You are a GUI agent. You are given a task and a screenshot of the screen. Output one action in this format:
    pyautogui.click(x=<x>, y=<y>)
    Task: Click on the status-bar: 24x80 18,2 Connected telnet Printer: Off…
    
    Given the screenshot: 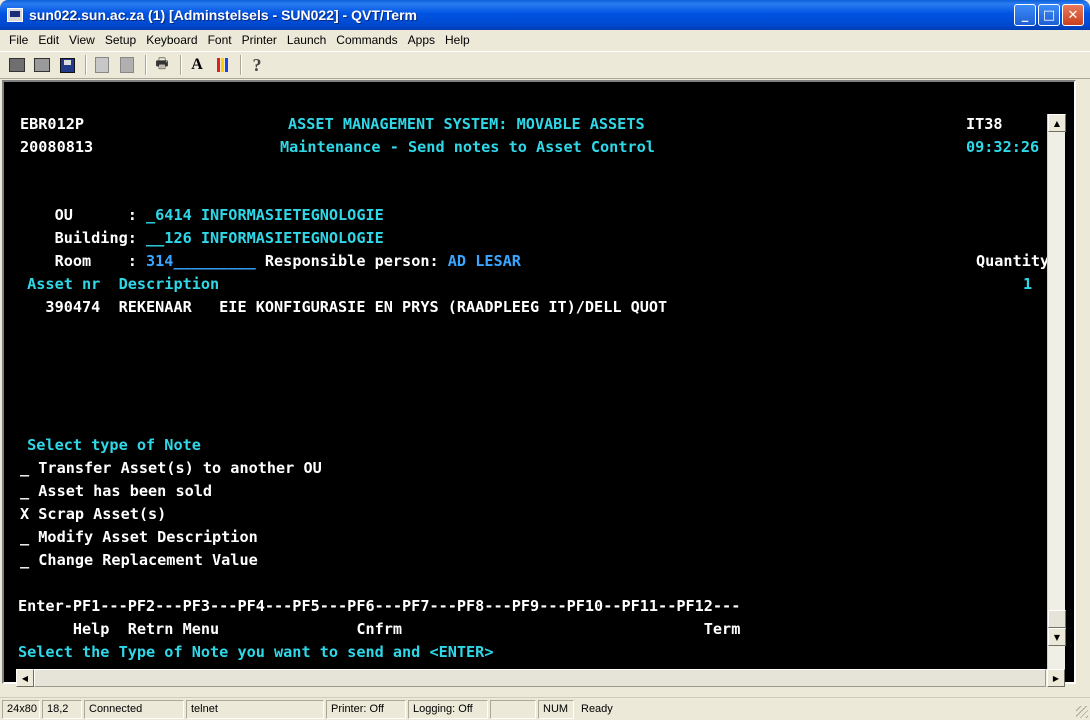 What is the action you would take?
    pyautogui.click(x=545, y=708)
    